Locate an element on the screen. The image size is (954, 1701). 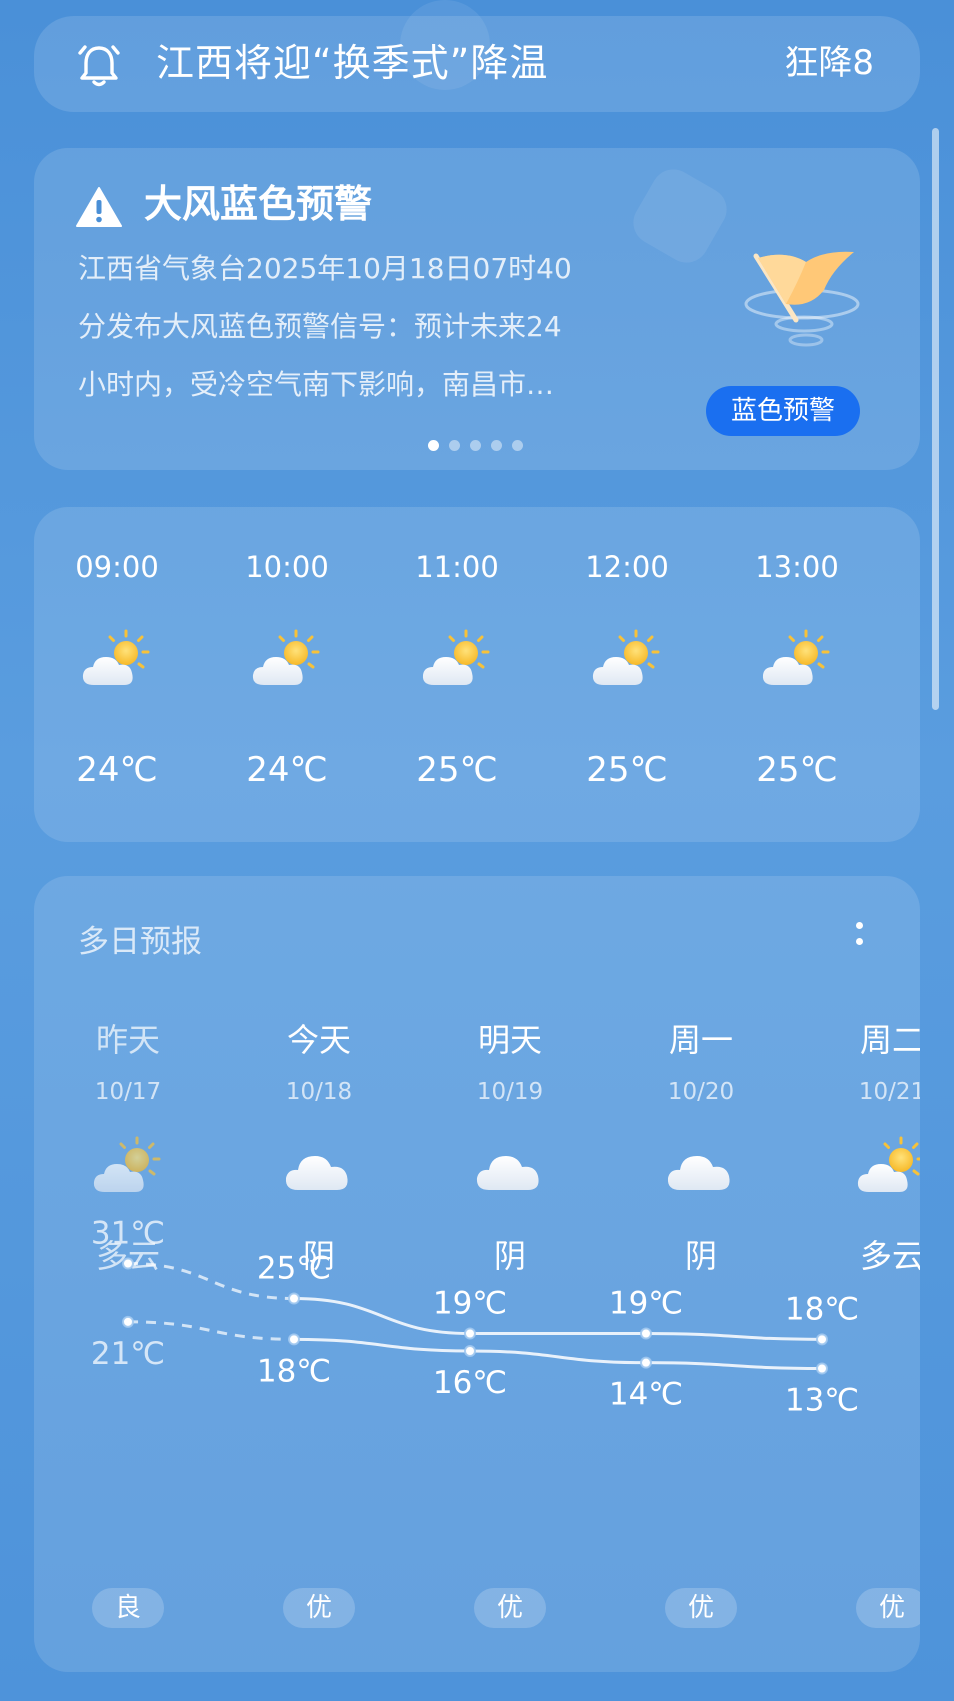
high-temp-label: 31℃ is located at coordinates (128, 1234).